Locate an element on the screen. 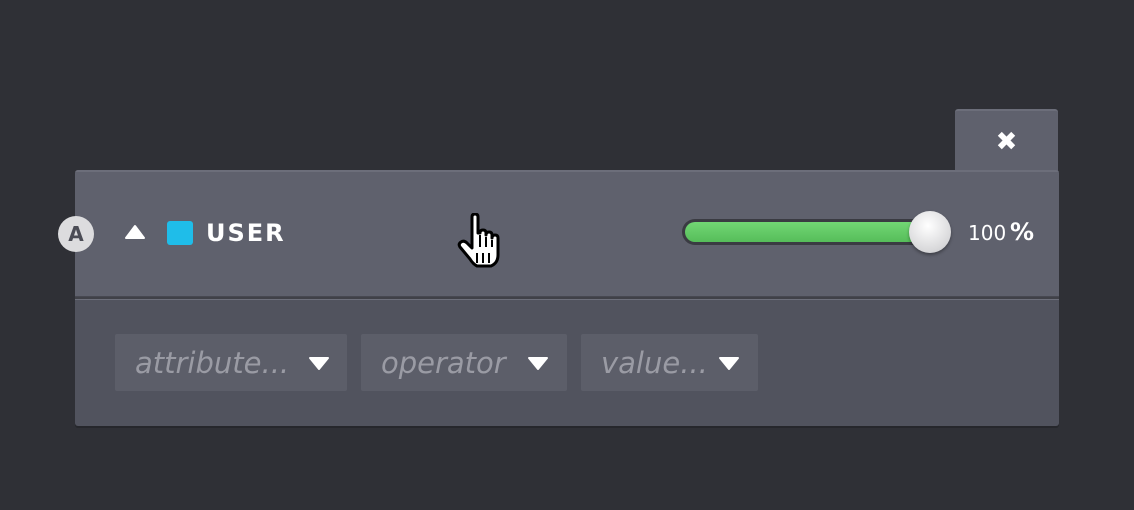  opacity-slider-fill is located at coordinates (807, 232).